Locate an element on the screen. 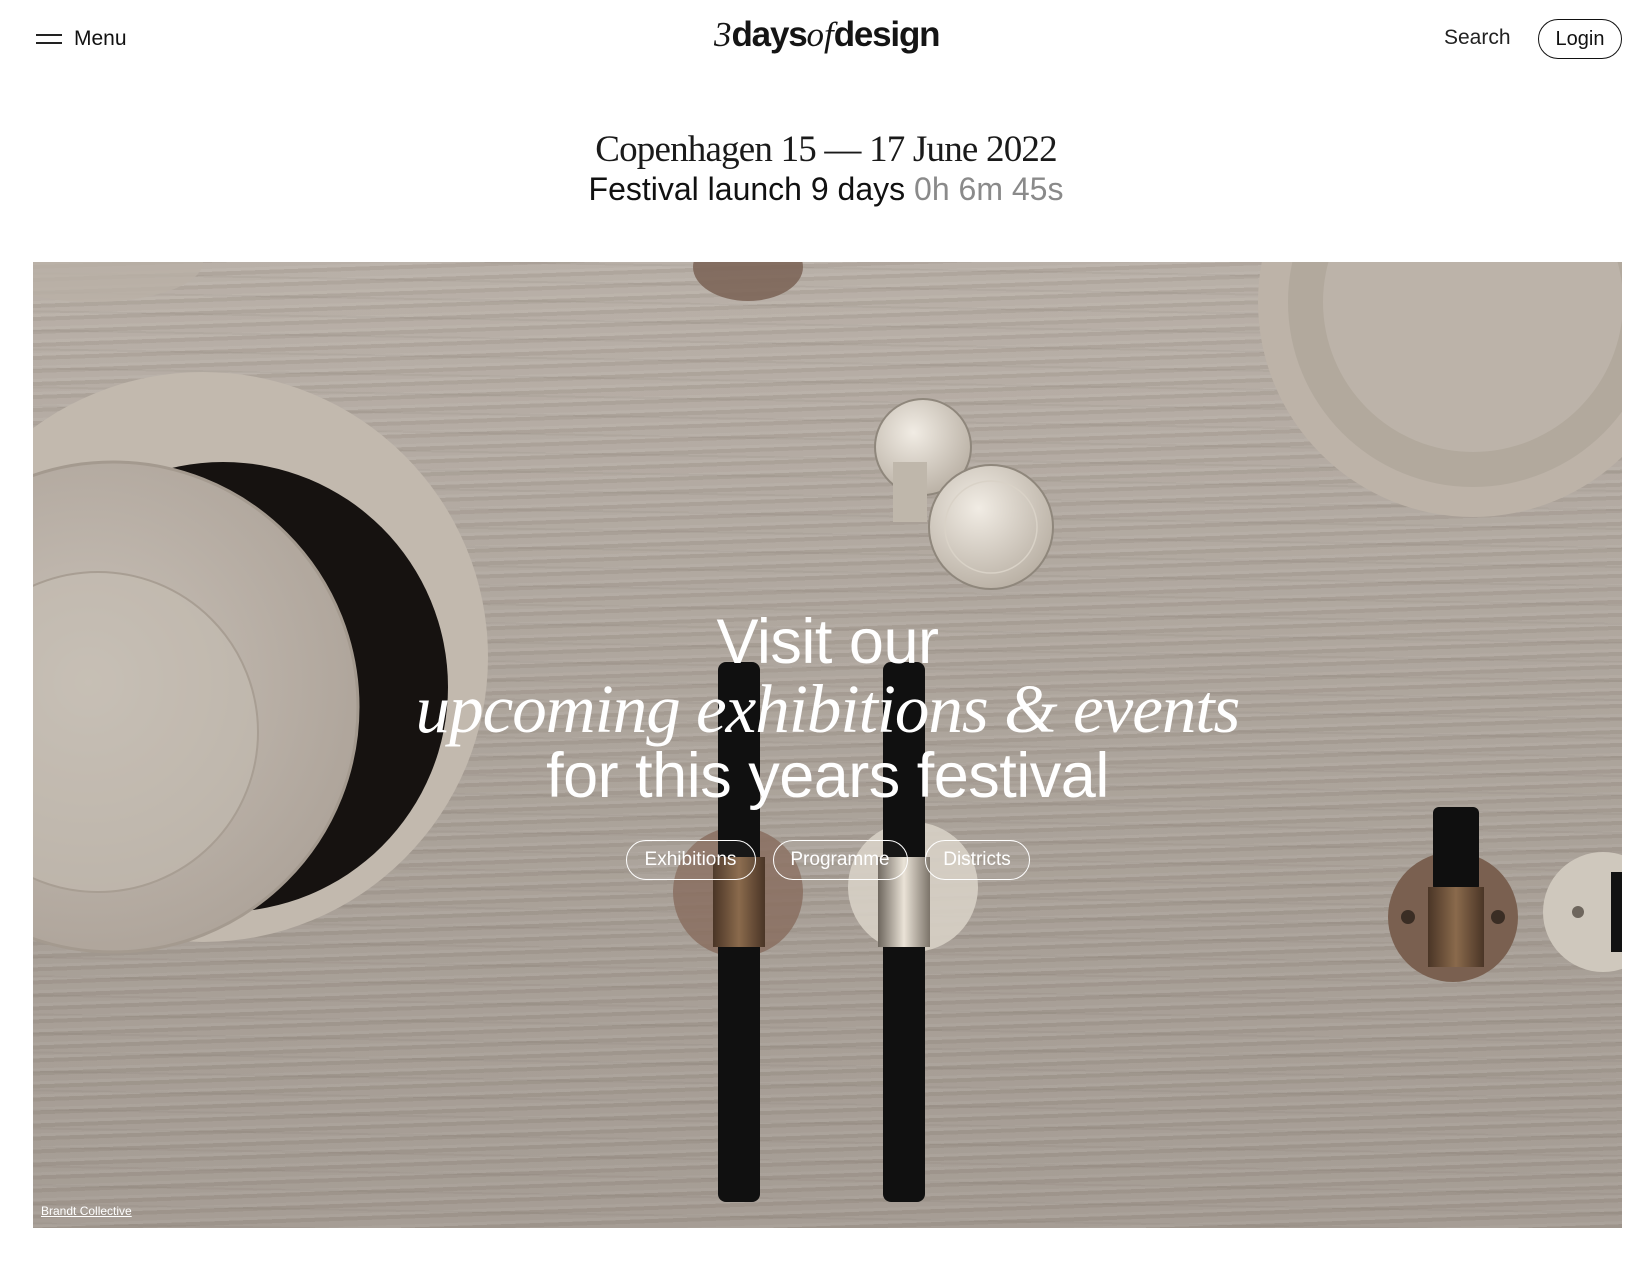  logo-number: 3 is located at coordinates (723, 34).